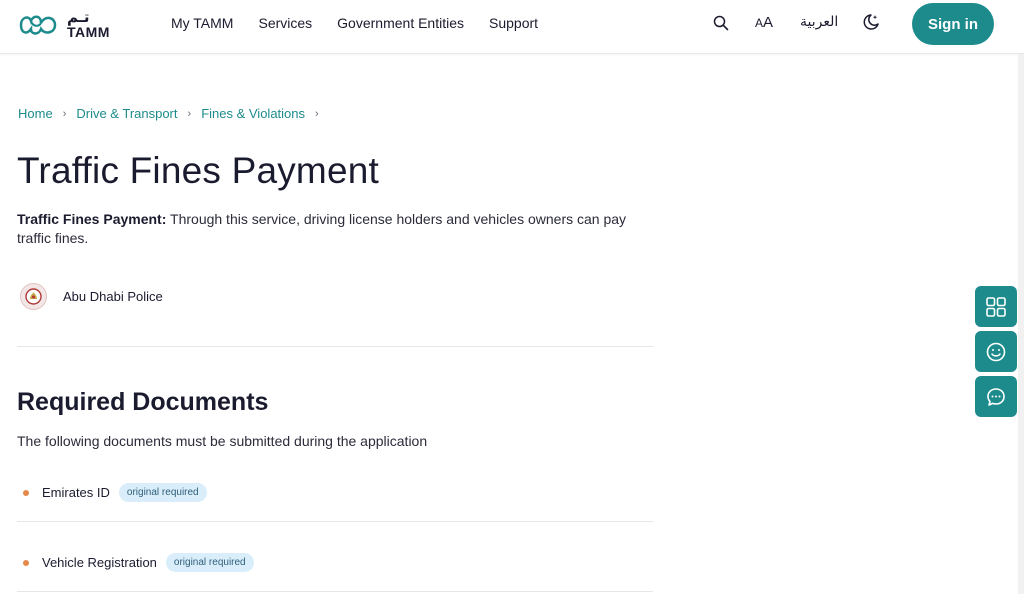 The image size is (1024, 594). What do you see at coordinates (92, 219) in the screenshot?
I see `description-label: Traffic Fines Payment:` at bounding box center [92, 219].